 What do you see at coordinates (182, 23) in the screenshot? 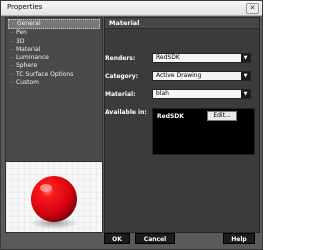
I see `panel-header: Material` at bounding box center [182, 23].